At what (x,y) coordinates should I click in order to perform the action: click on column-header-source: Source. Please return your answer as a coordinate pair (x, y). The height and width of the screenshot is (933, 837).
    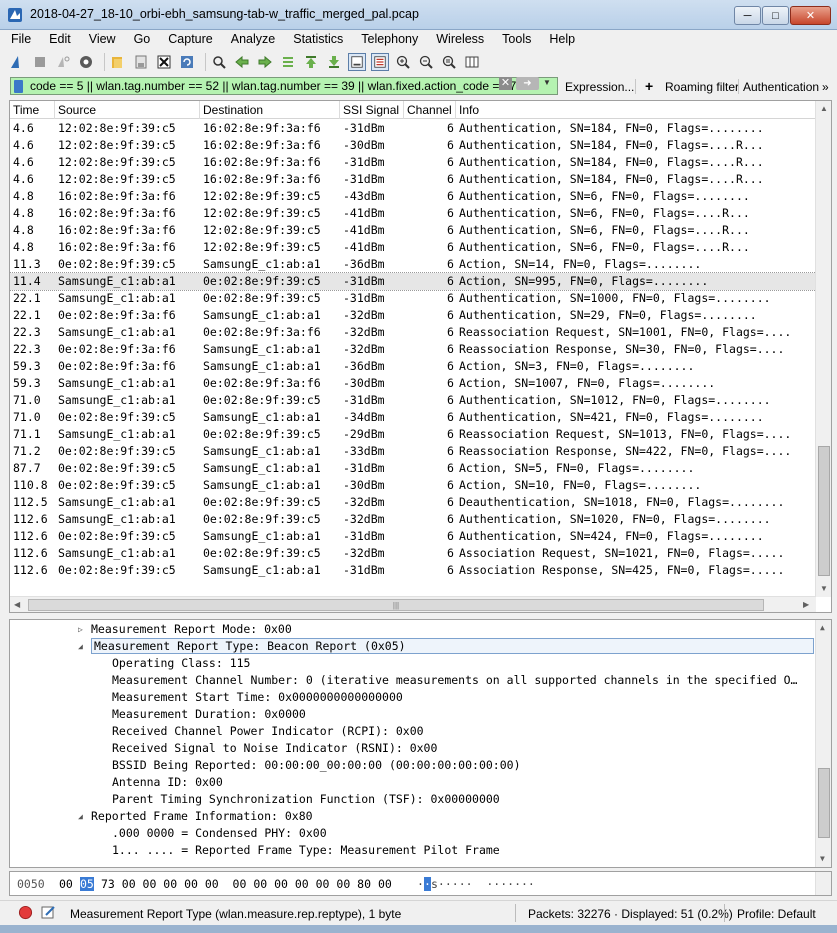
    Looking at the image, I should click on (77, 110).